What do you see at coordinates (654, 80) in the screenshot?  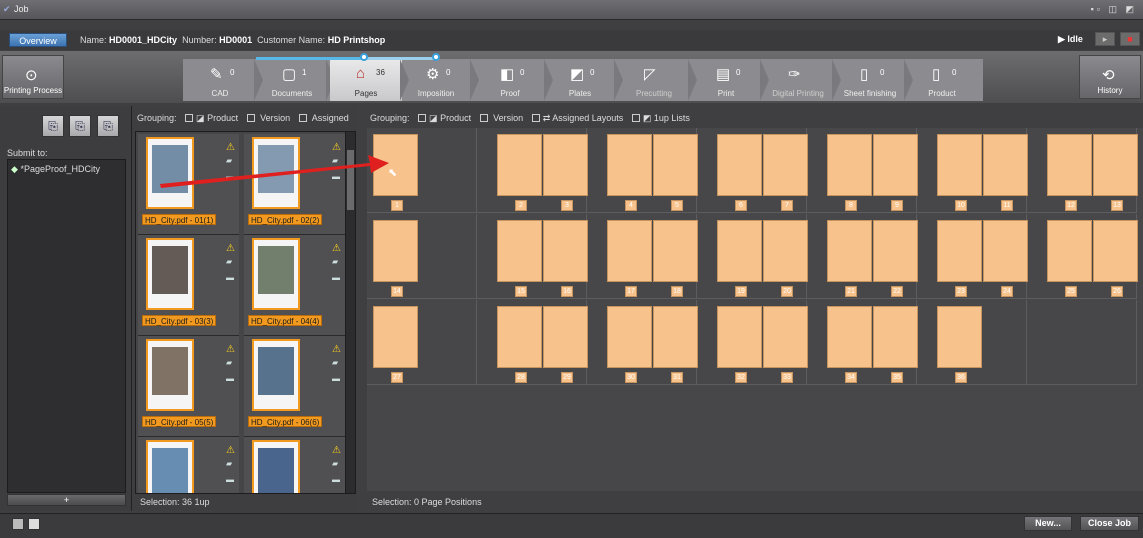 I see `step-precutting: ◸ Precutting` at bounding box center [654, 80].